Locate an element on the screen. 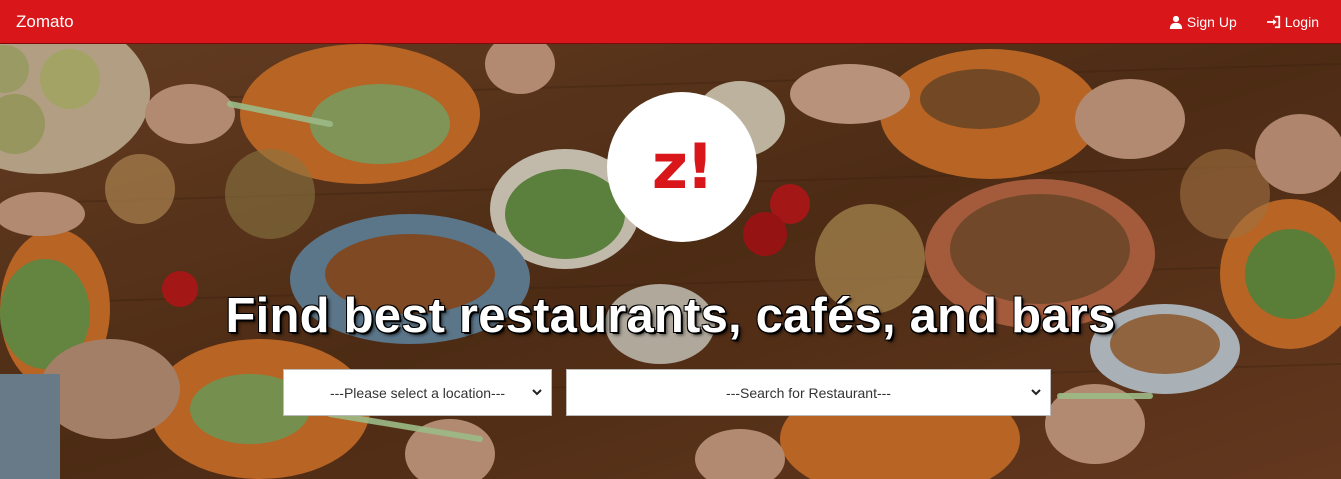  brand-link: Zomato is located at coordinates (45, 22).